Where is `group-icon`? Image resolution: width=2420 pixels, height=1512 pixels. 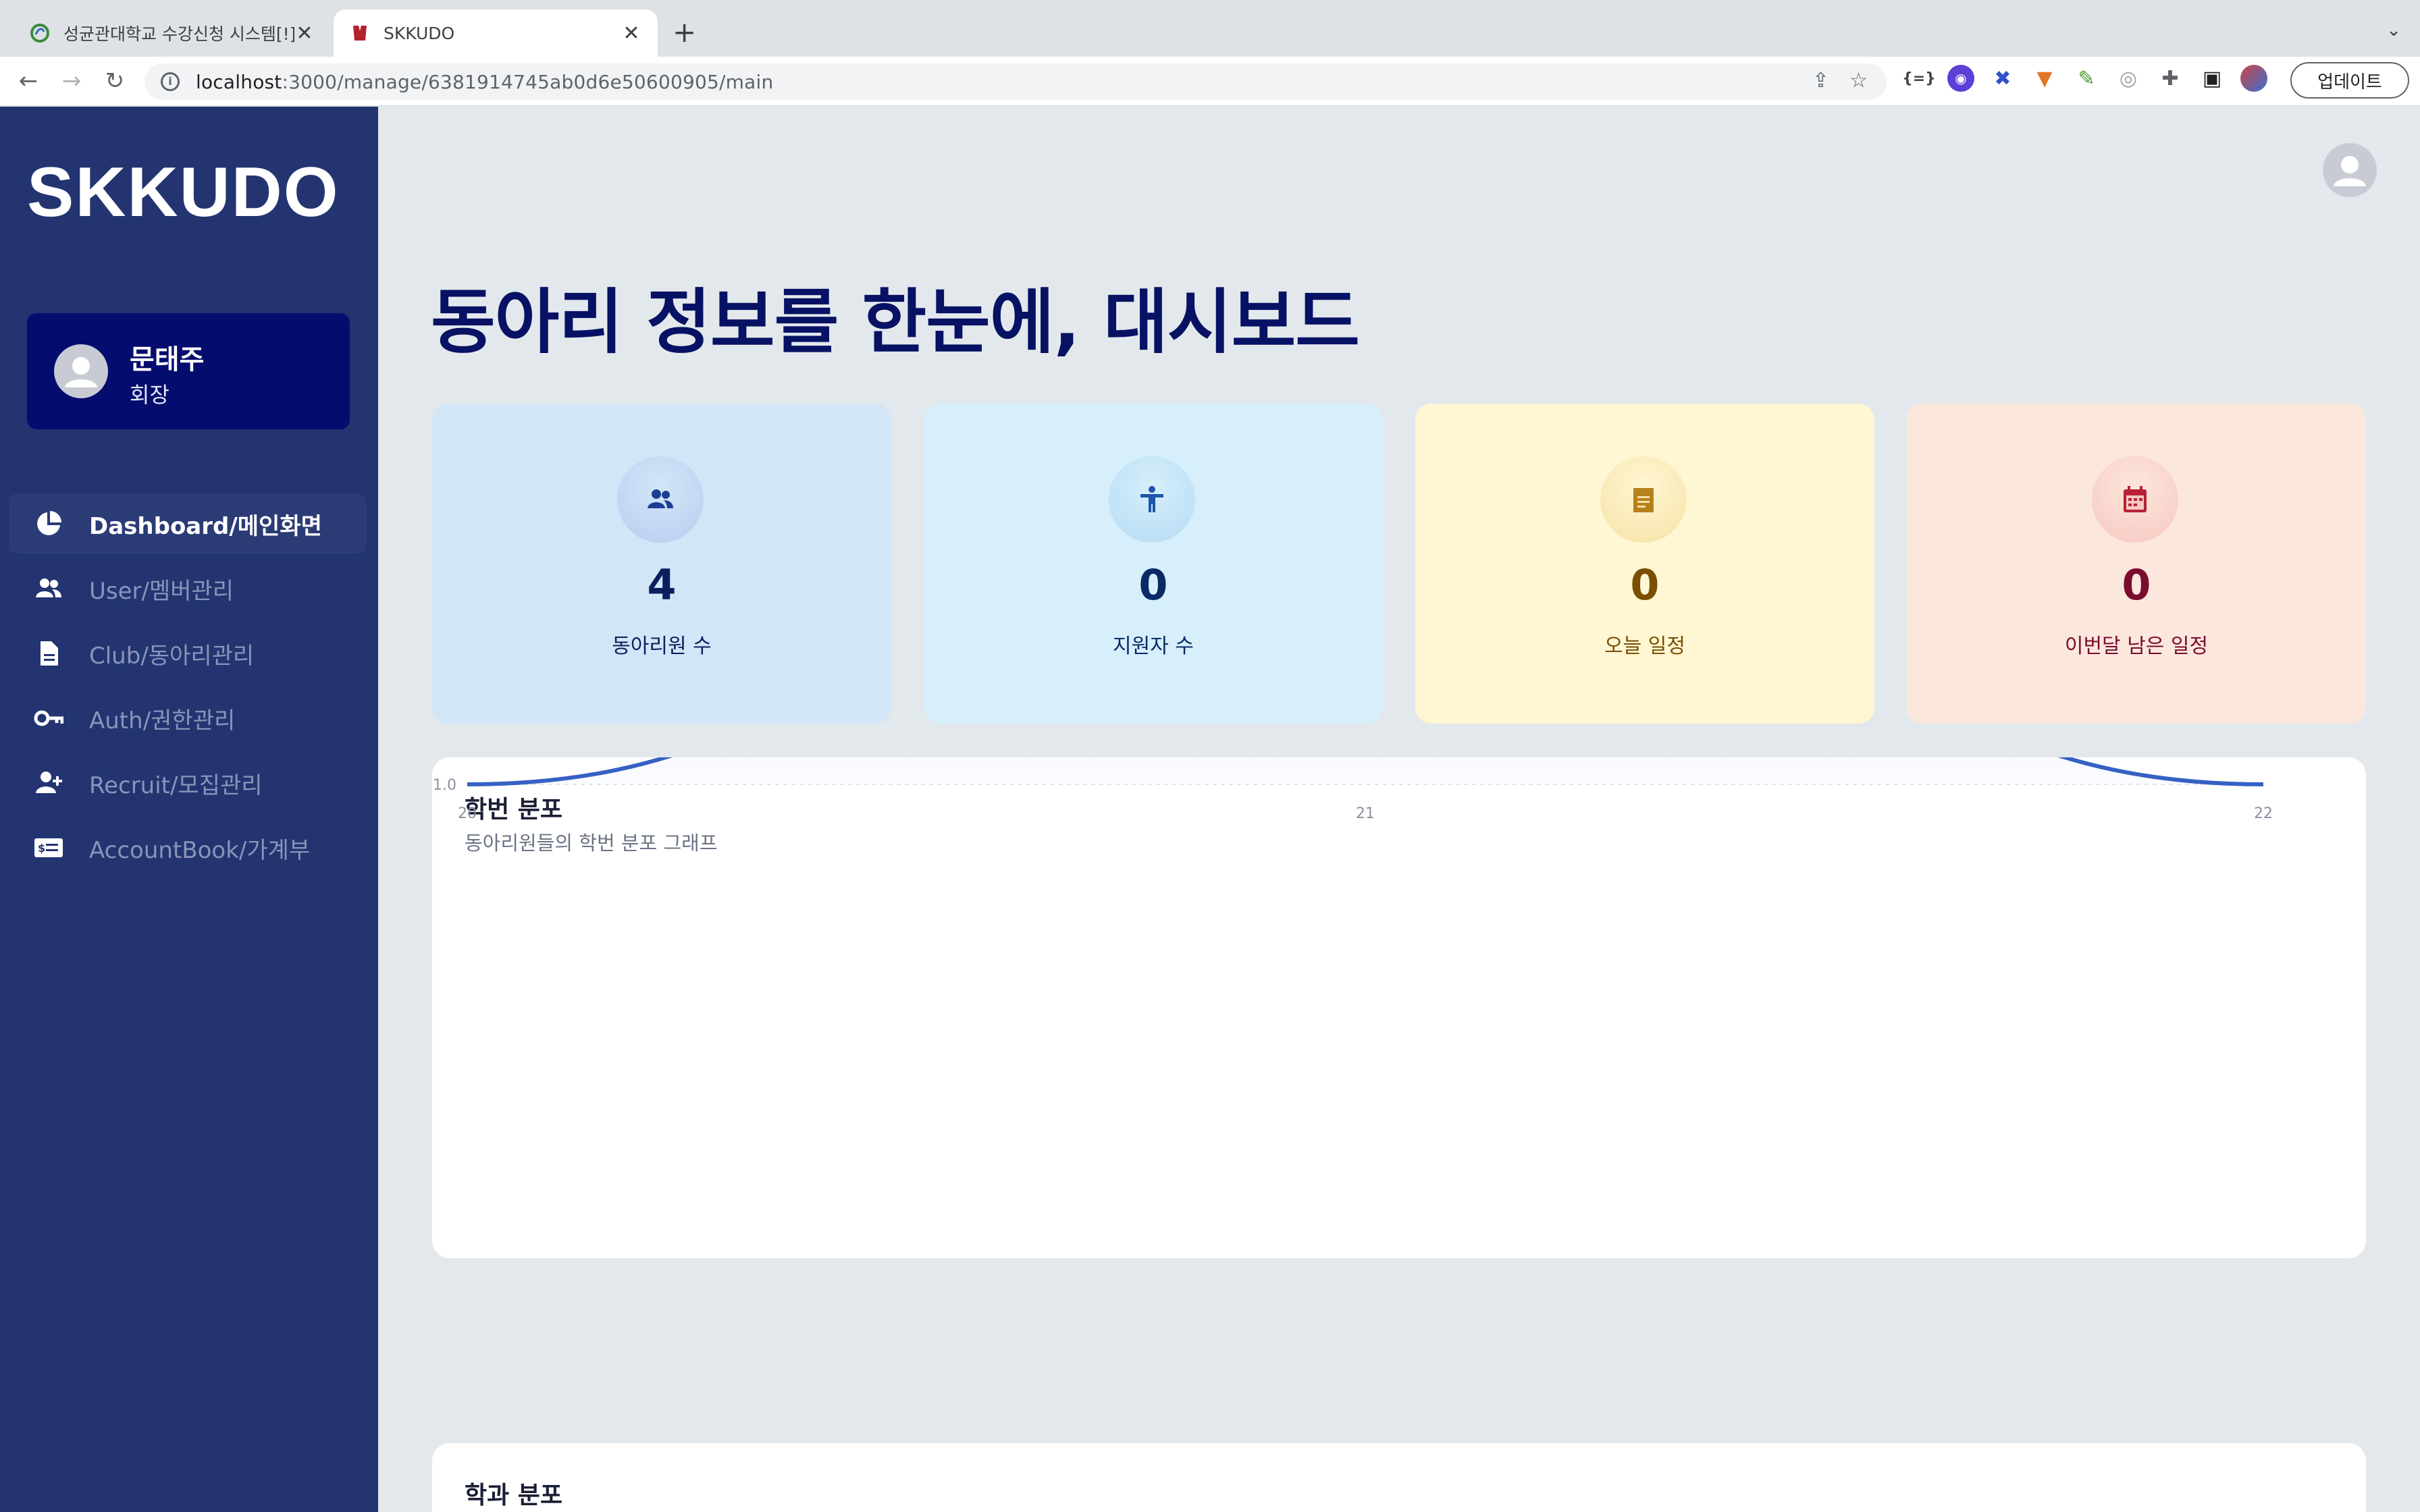
group-icon is located at coordinates (660, 500).